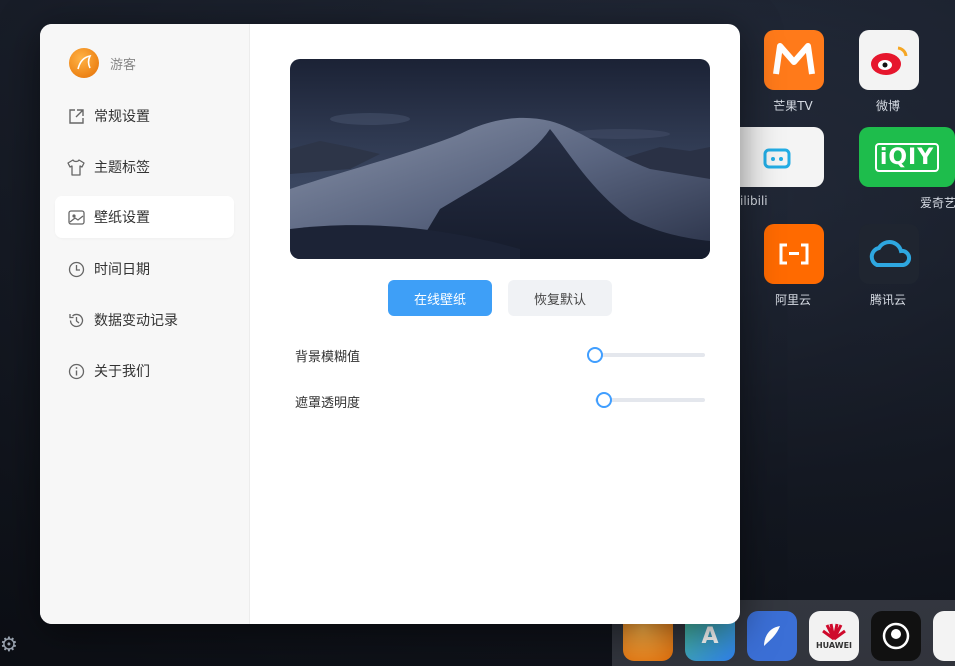 The image size is (955, 666). I want to click on sidebar-item-label: 常规设置, so click(122, 117).